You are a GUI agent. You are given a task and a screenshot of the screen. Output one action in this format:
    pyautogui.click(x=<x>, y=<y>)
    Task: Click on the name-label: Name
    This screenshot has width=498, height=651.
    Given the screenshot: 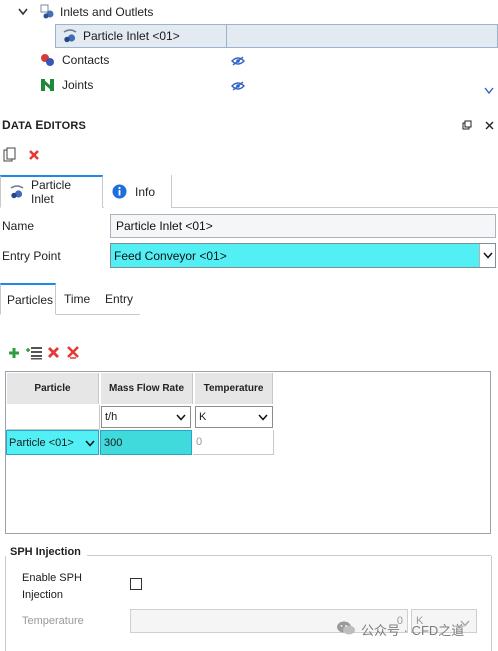 What is the action you would take?
    pyautogui.click(x=18, y=226)
    